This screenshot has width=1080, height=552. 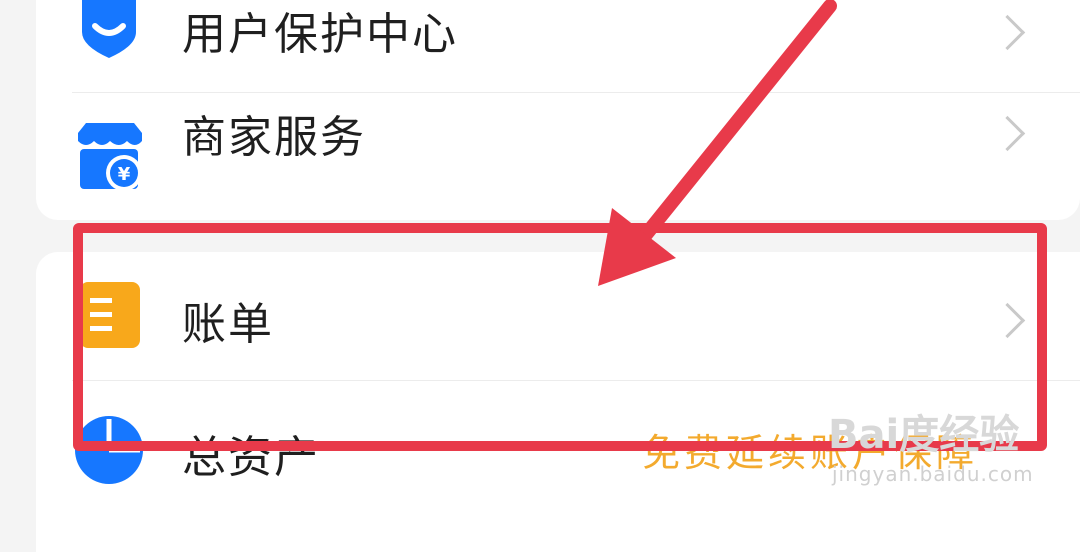 I want to click on watermark-url: jingyan.baidu.com, so click(x=933, y=474).